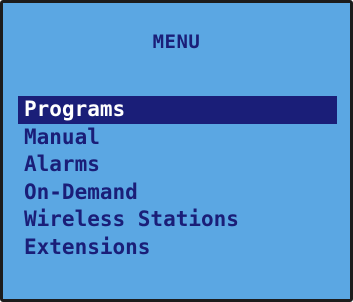  What do you see at coordinates (177, 138) in the screenshot?
I see `menu-item-manual: Manual` at bounding box center [177, 138].